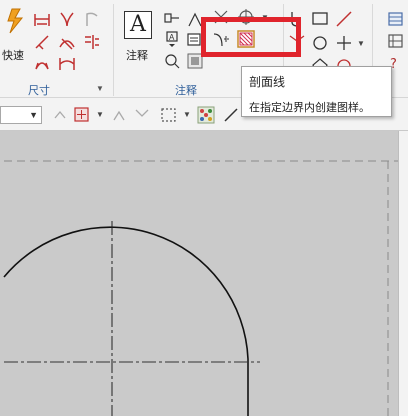  What do you see at coordinates (138, 25) in the screenshot?
I see `note-icon: A` at bounding box center [138, 25].